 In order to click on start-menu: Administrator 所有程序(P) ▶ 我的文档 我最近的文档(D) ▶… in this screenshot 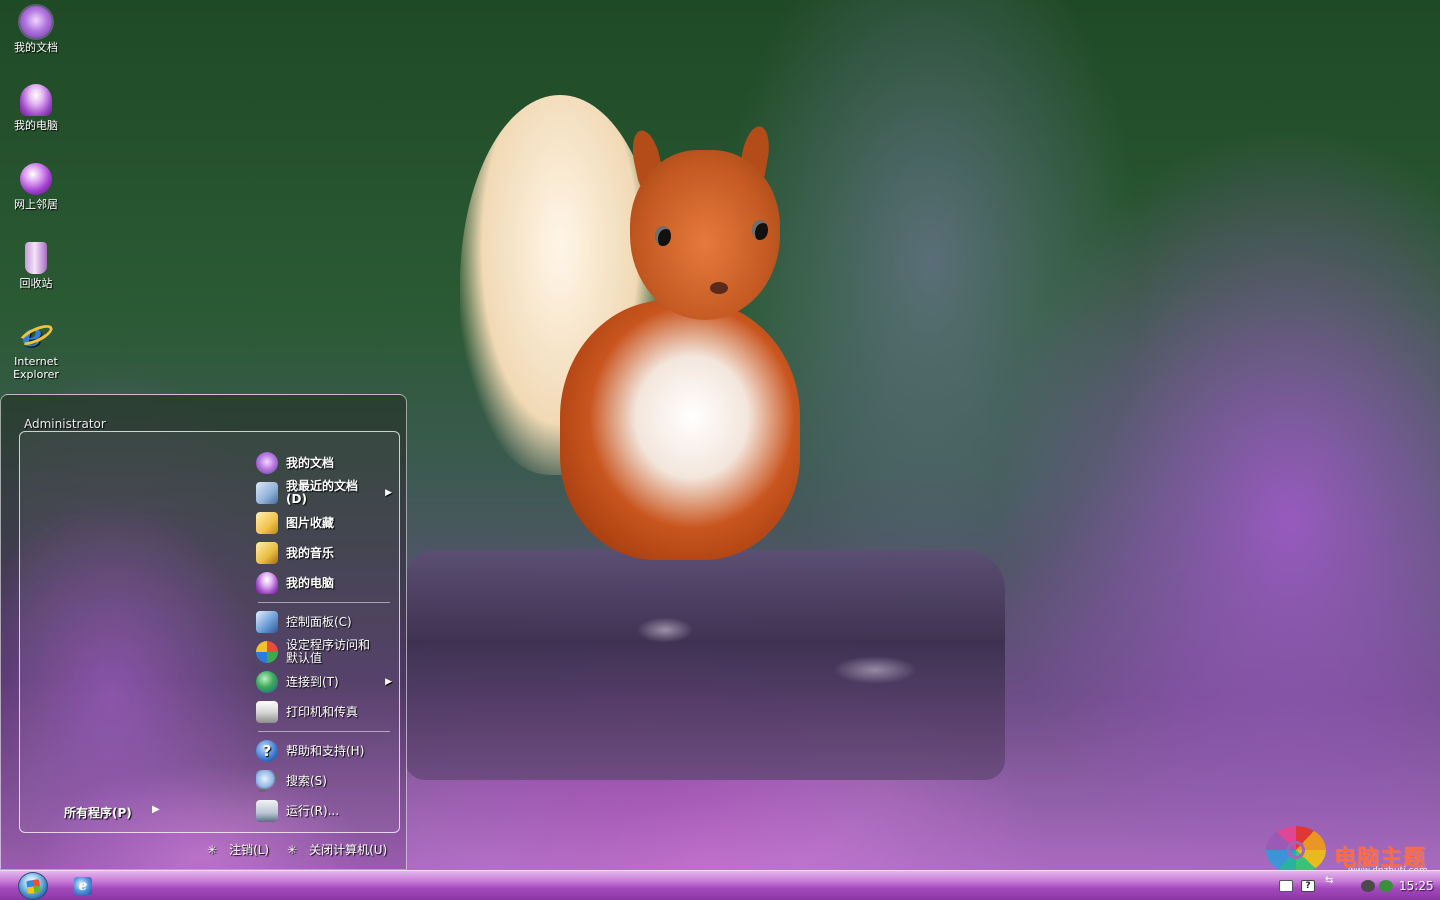, I will do `click(203, 632)`.